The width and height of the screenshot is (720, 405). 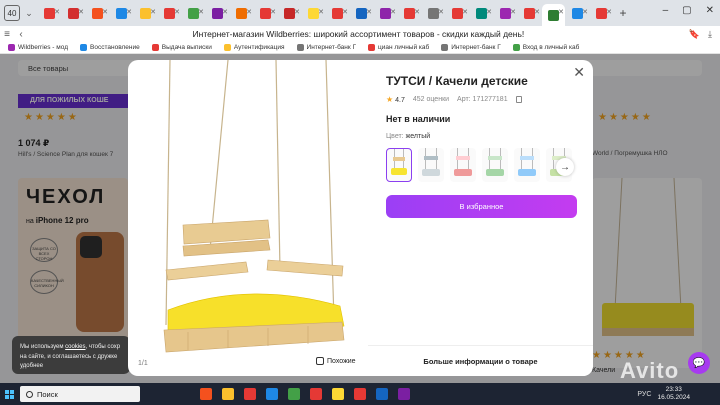 What do you see at coordinates (710, 10) in the screenshot?
I see `close-window-icon: ✕` at bounding box center [710, 10].